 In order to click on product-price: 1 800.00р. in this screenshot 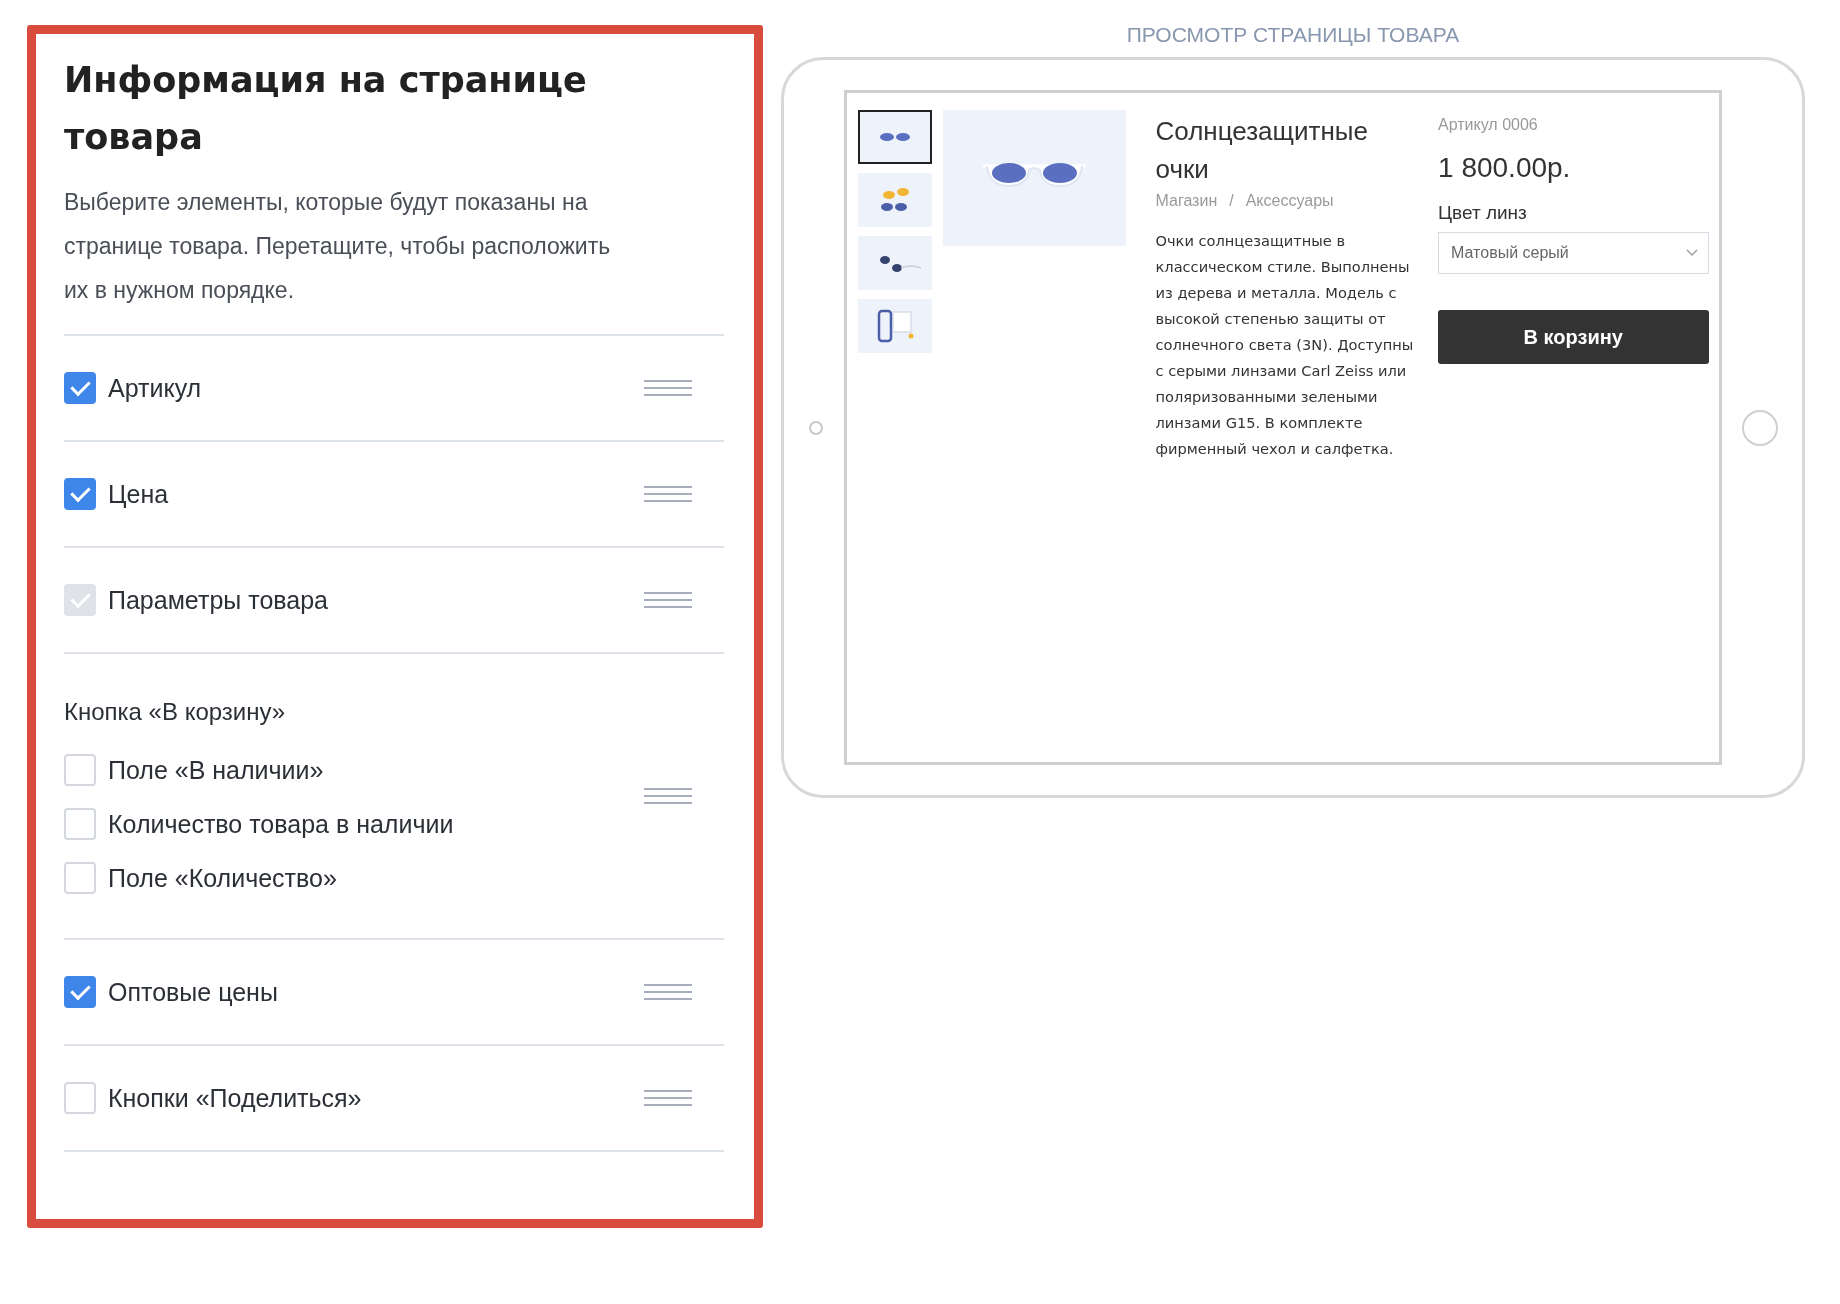, I will do `click(1505, 168)`.